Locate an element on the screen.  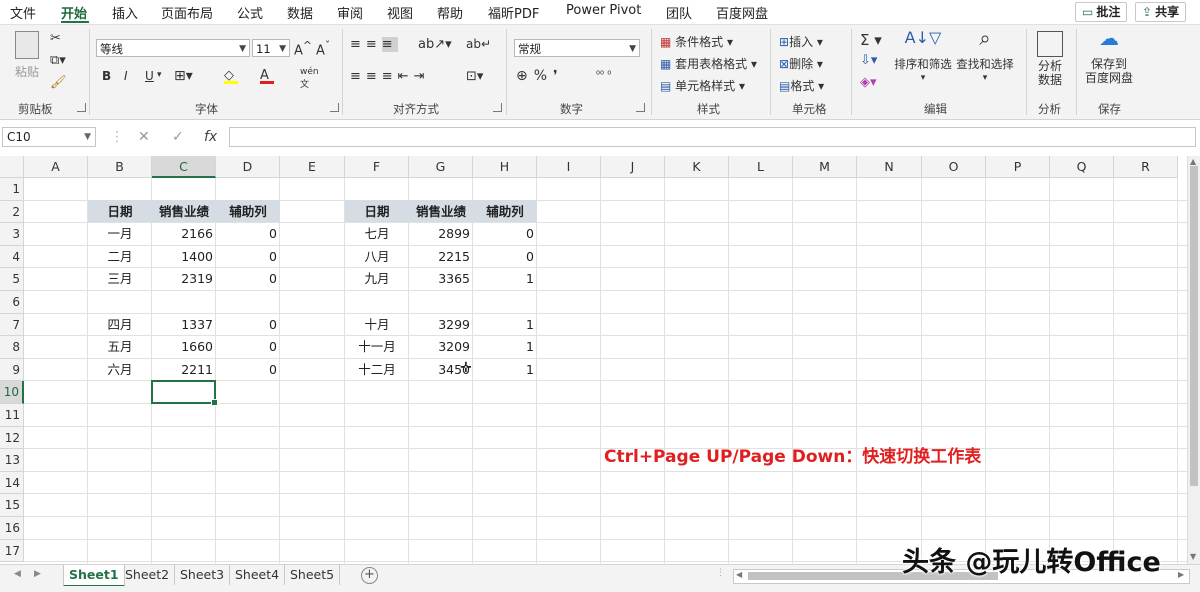
table_left-header-2: 辅助列 is located at coordinates (248, 212).